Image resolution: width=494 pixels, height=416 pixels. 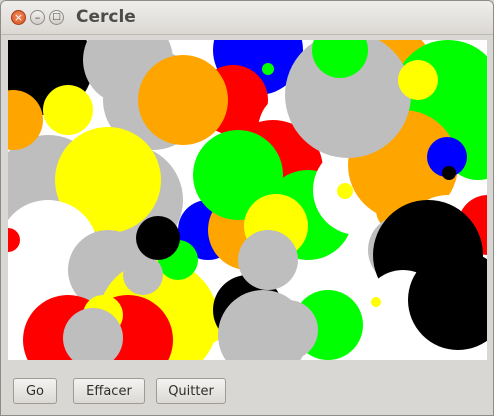 What do you see at coordinates (106, 17) in the screenshot?
I see `window-title: Cercle` at bounding box center [106, 17].